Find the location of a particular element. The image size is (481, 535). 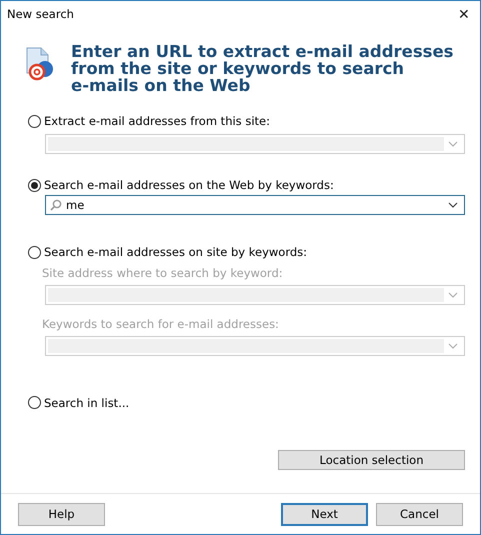

radio-option: Search e-mail addresses on the Web by keywords: is located at coordinates (181, 185).